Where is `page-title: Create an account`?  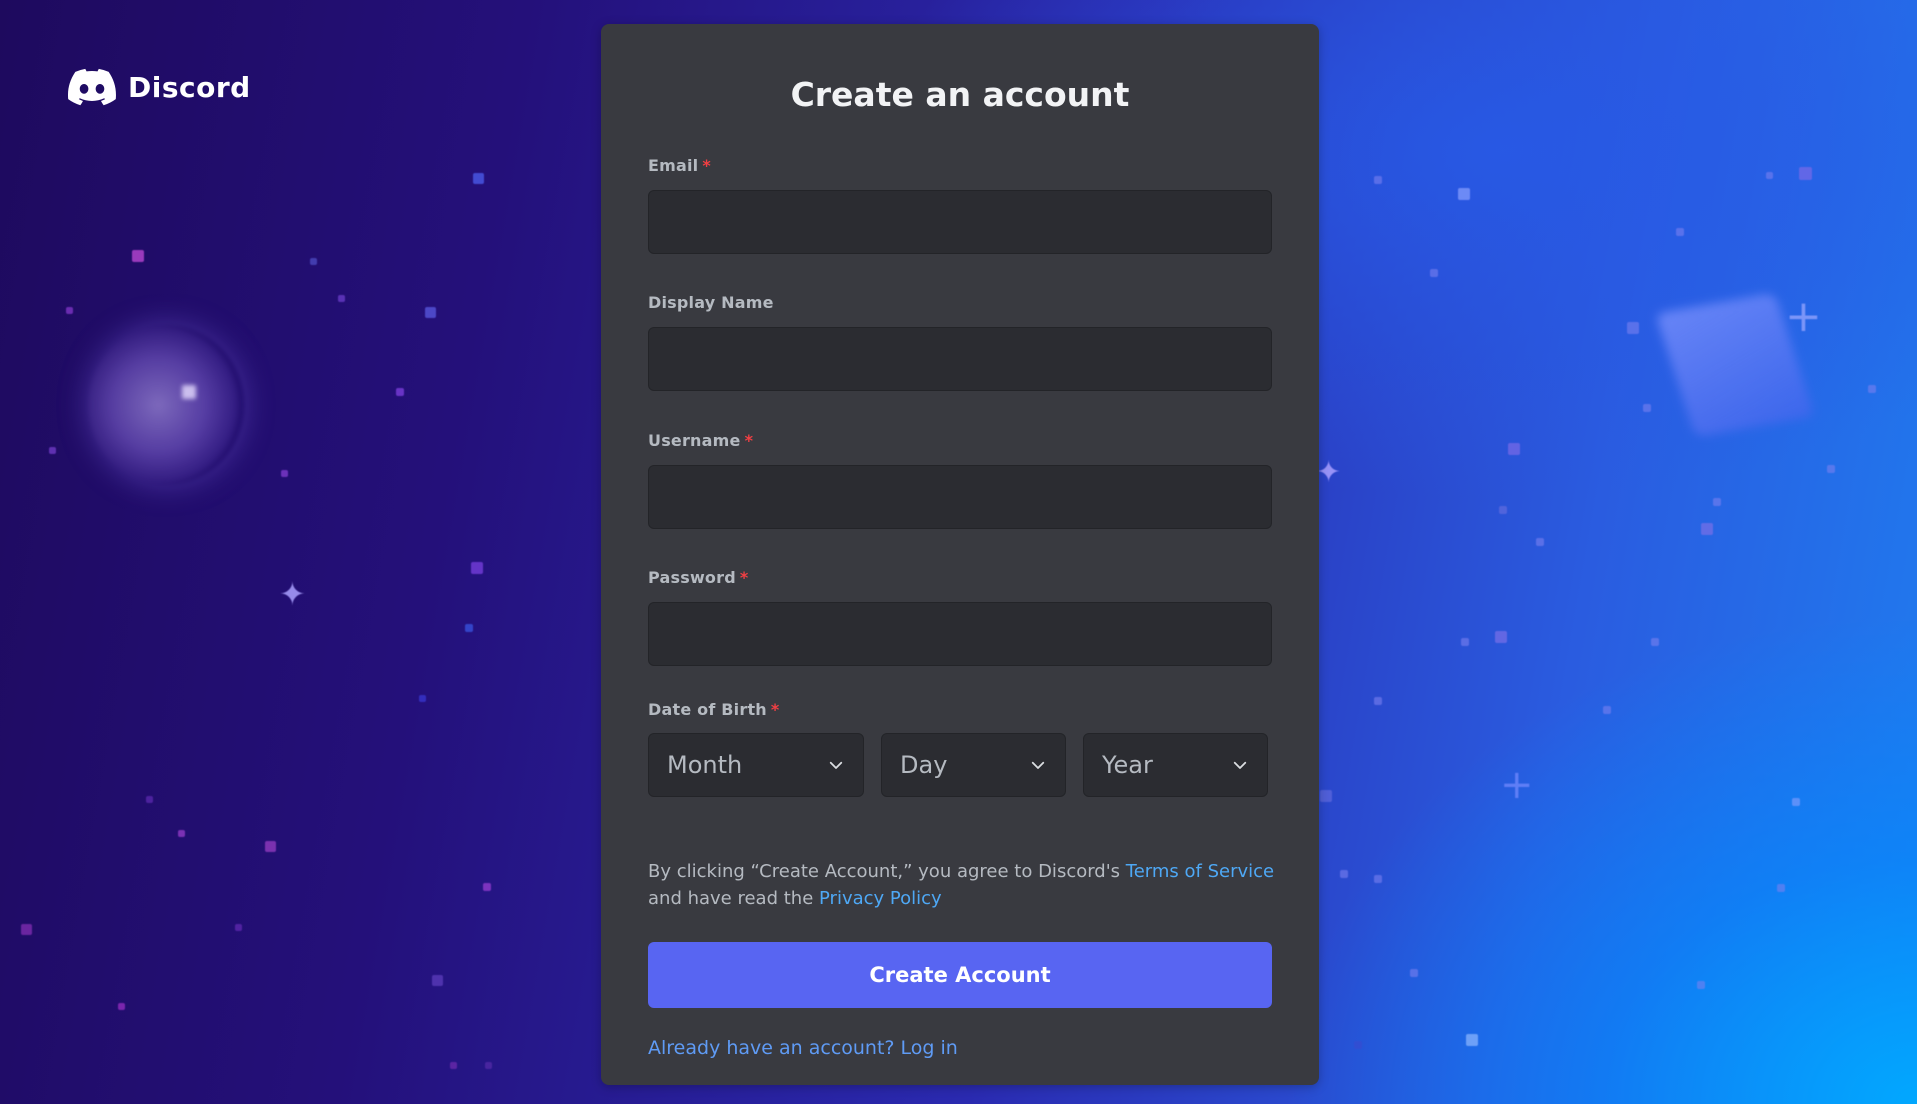
page-title: Create an account is located at coordinates (960, 94).